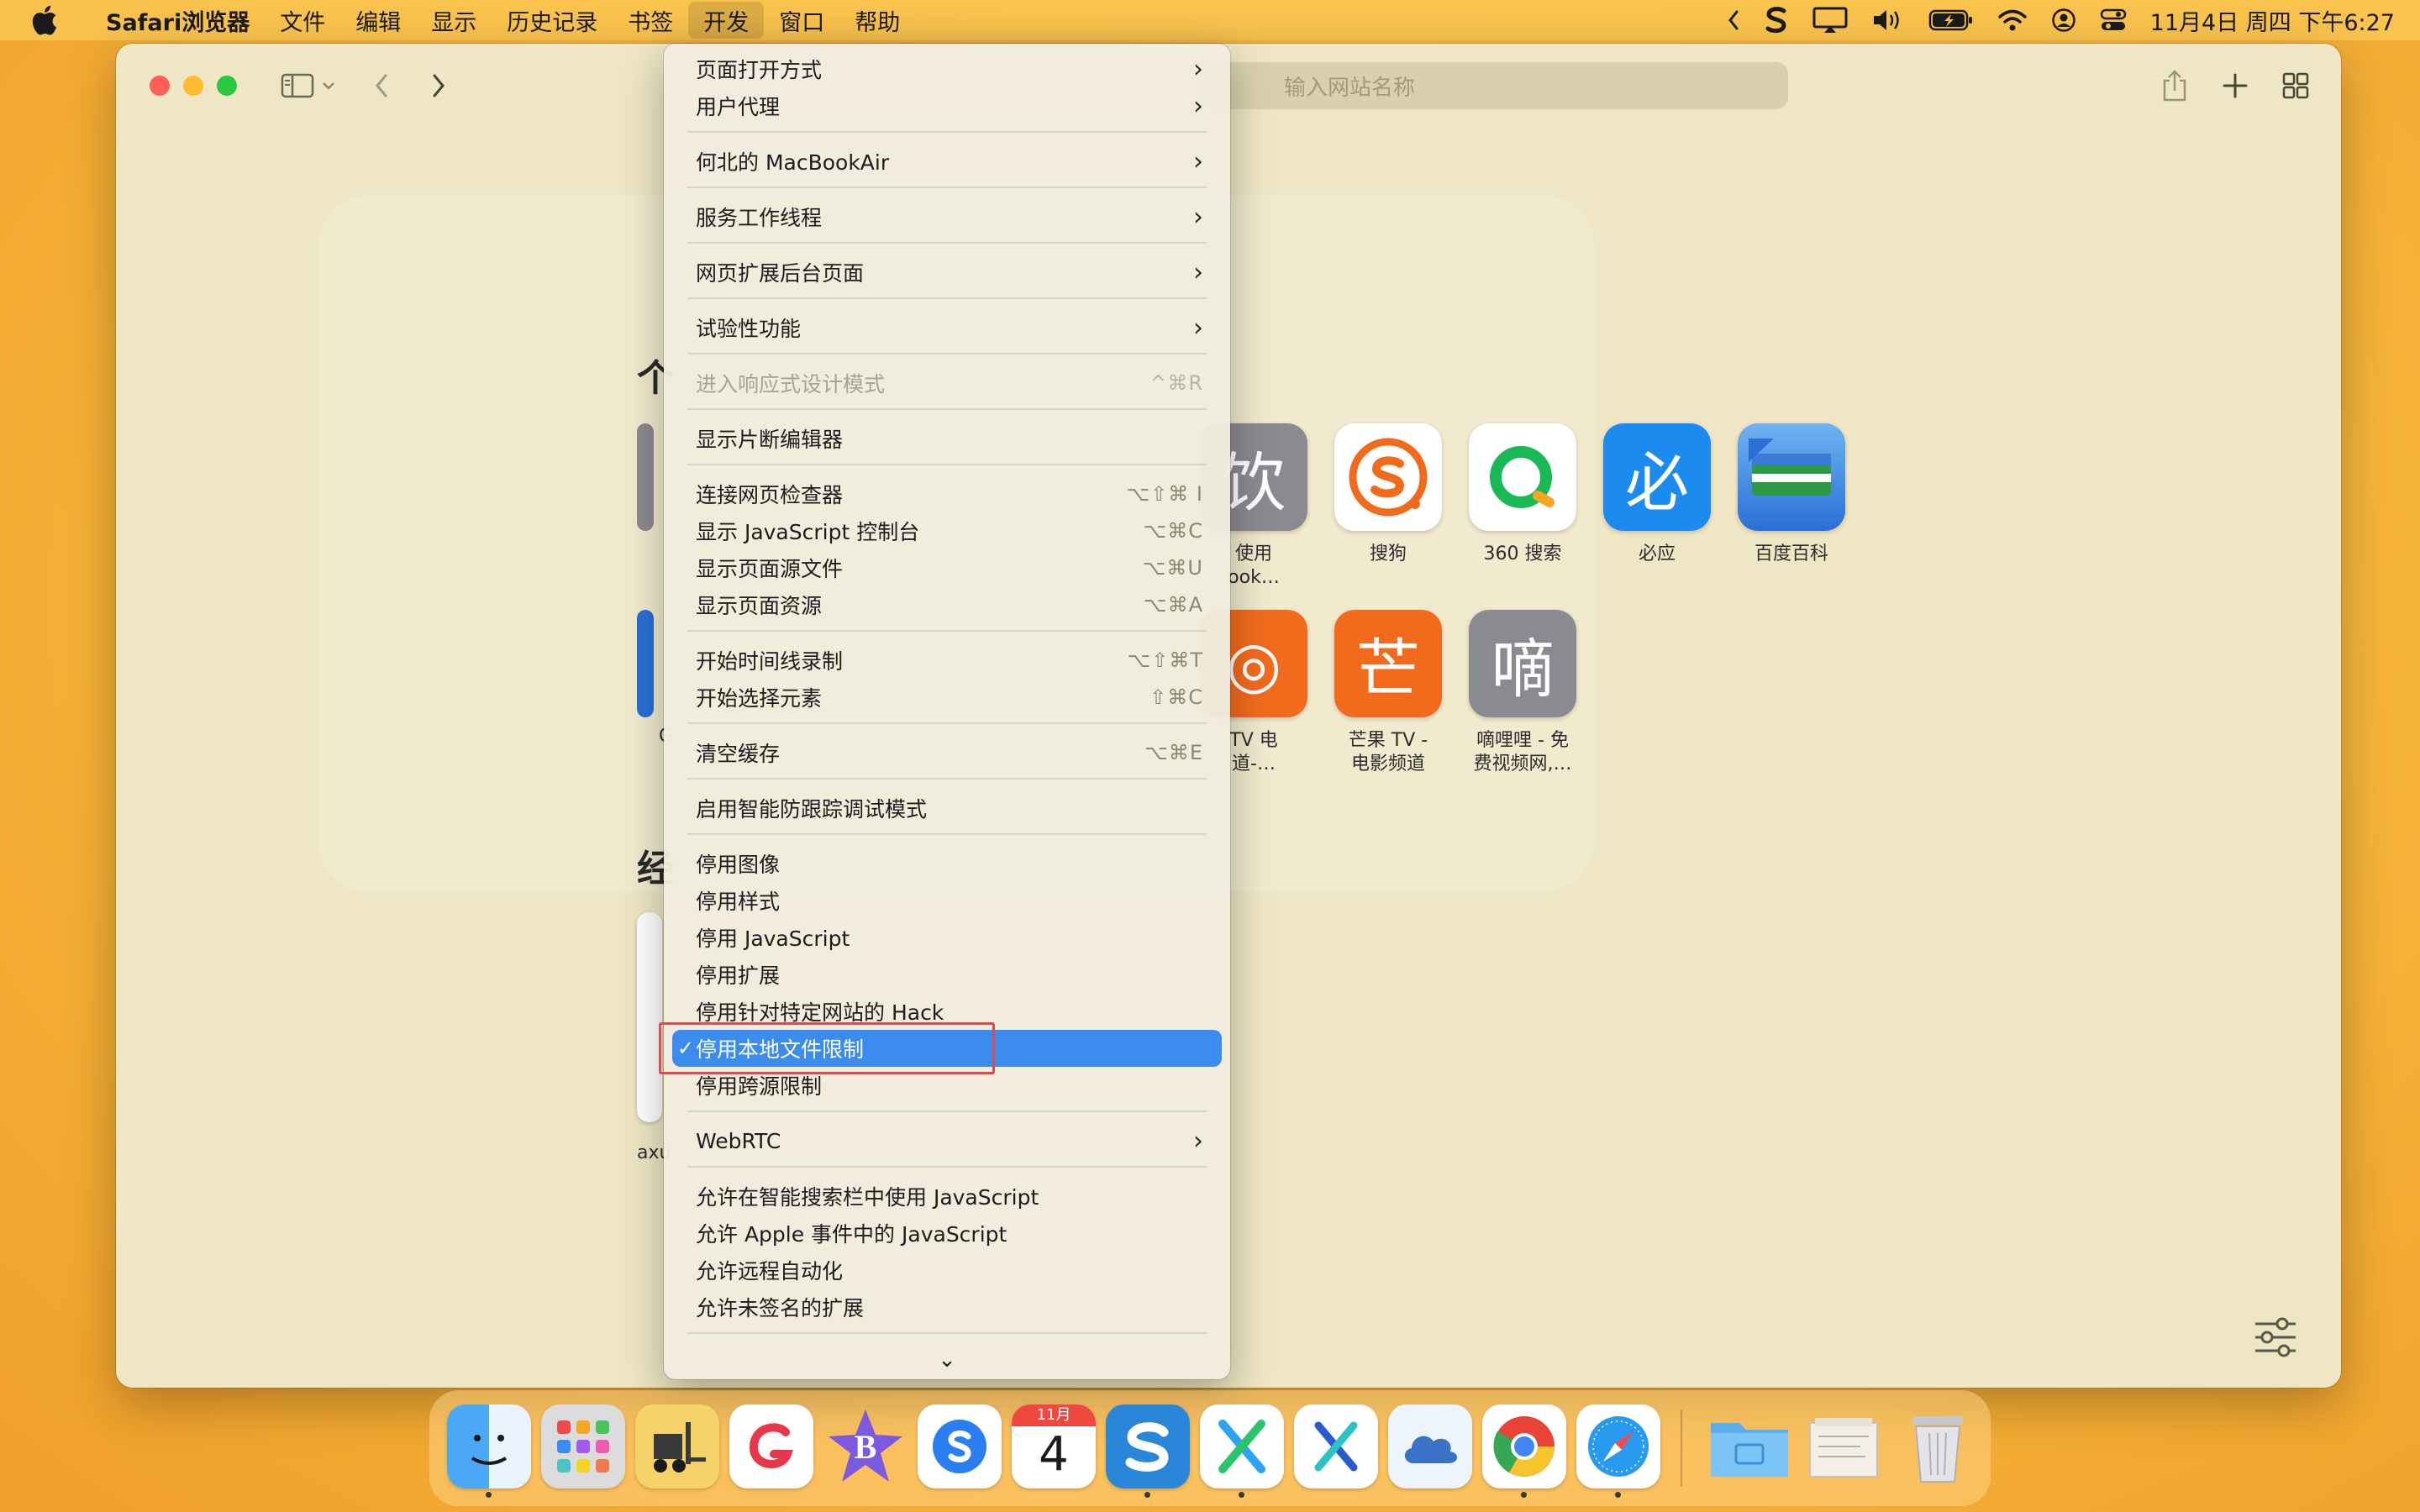  Describe the element at coordinates (947, 697) in the screenshot. I see `menu-item-select-element: 开始选择元素 ⇧⌘C` at that location.